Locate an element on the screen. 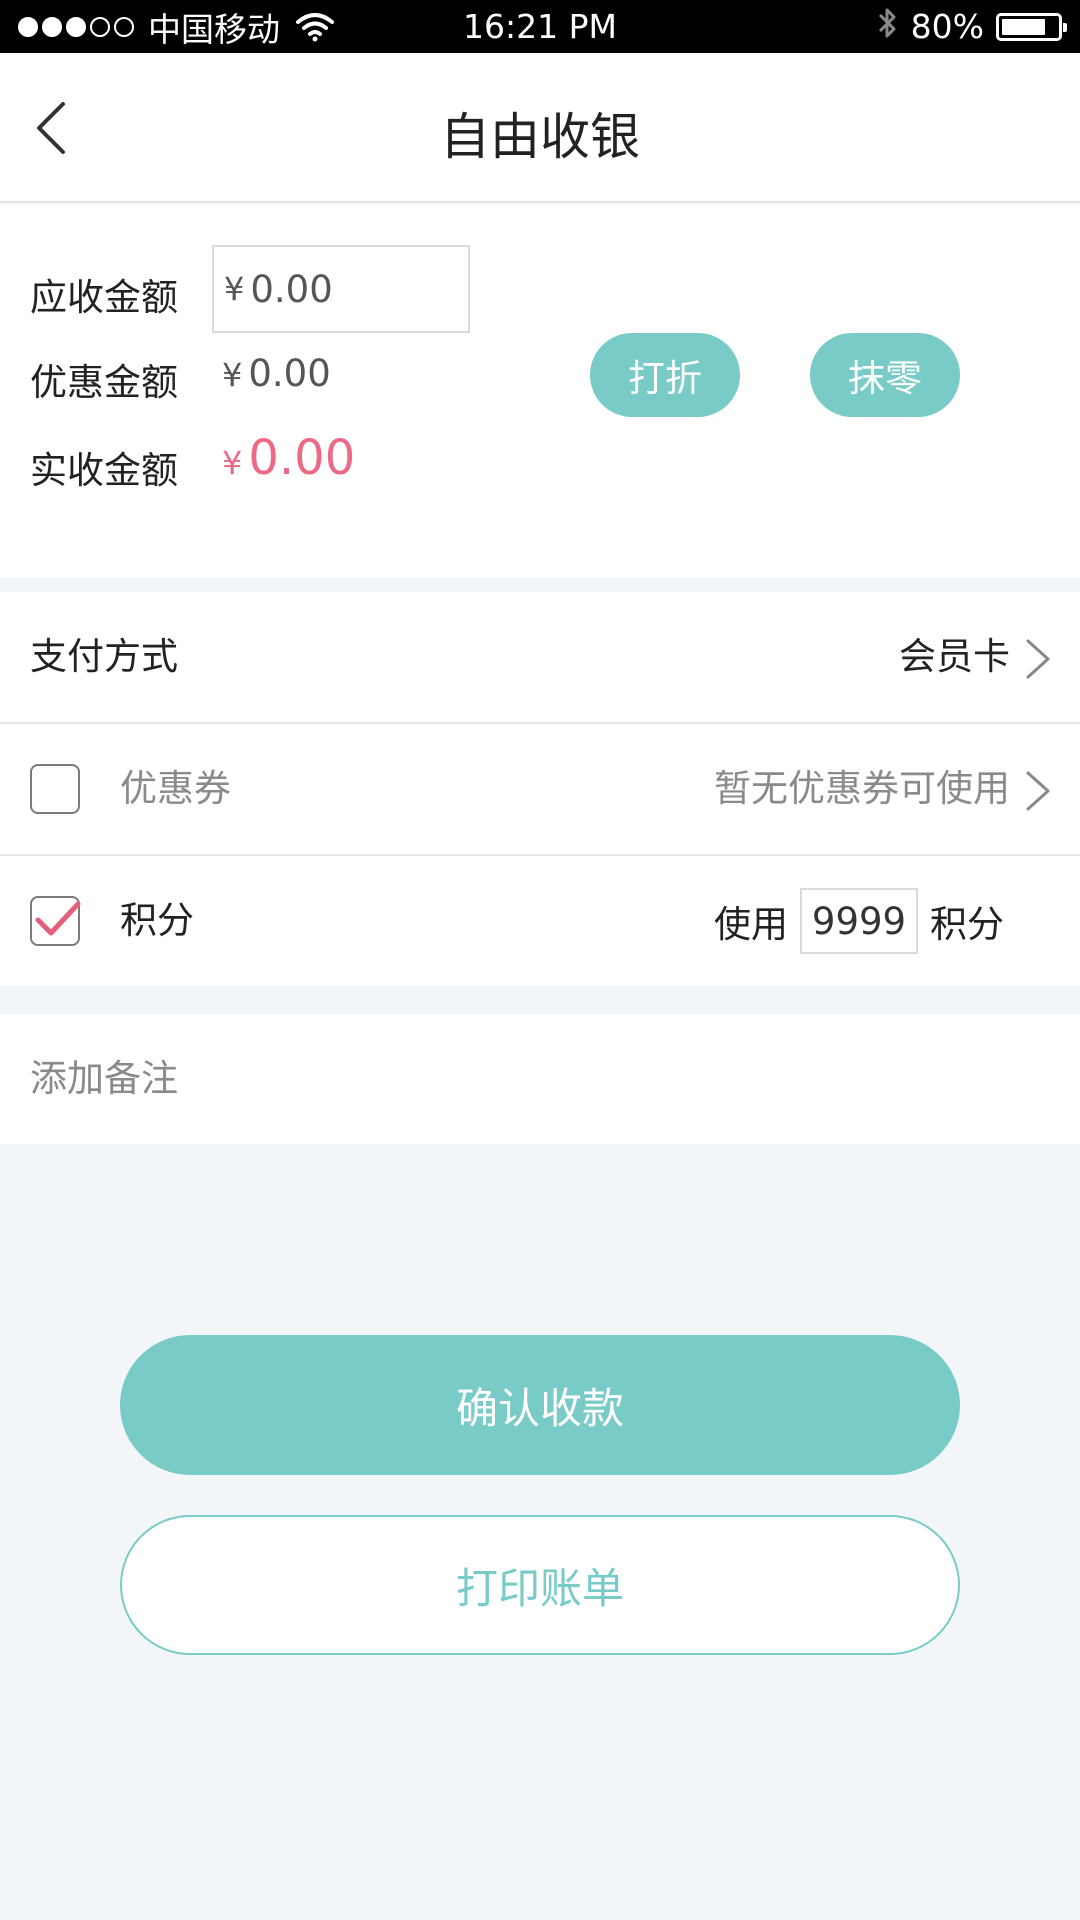  points-checkbox is located at coordinates (55, 921).